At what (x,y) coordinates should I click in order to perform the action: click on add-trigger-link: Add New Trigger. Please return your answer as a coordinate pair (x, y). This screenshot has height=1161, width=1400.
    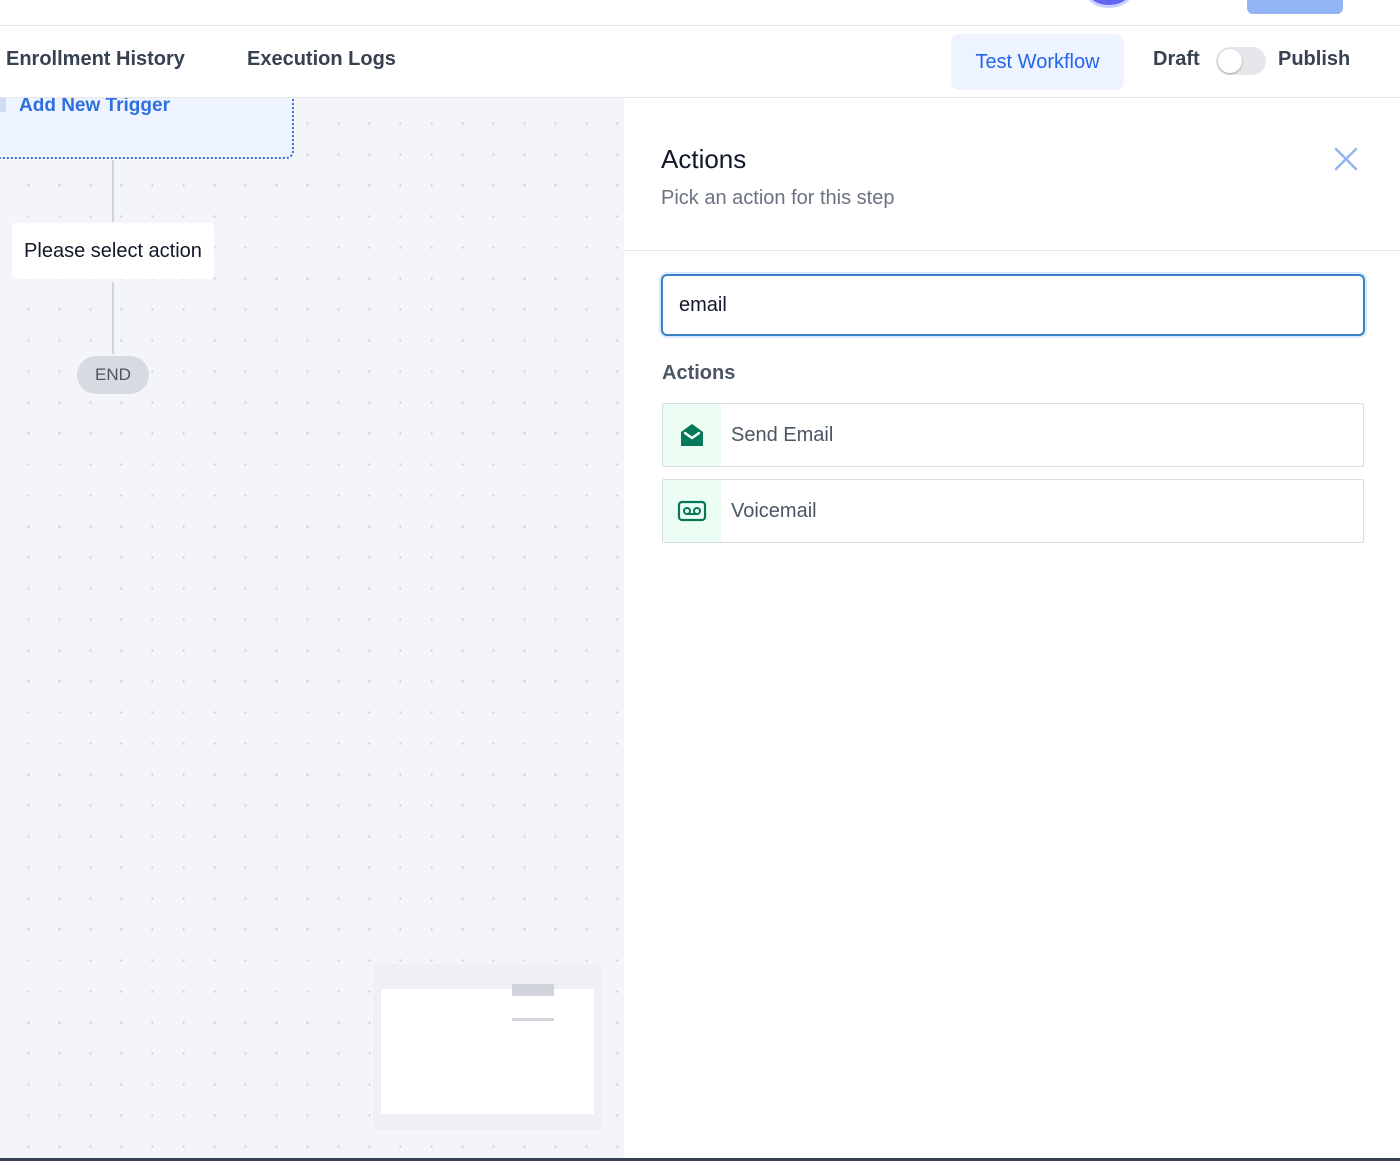
    Looking at the image, I should click on (94, 107).